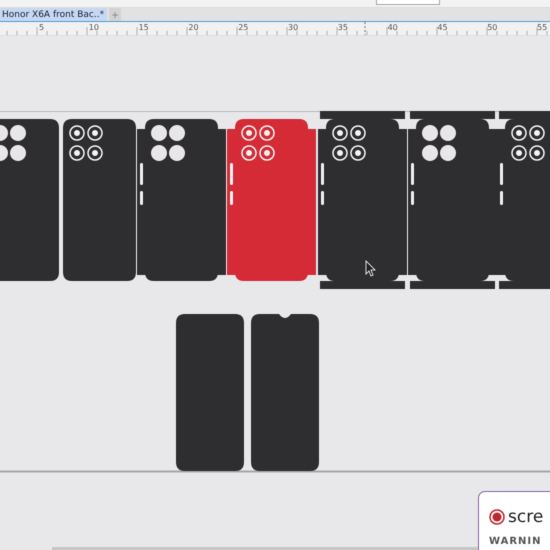  What do you see at coordinates (526, 517) in the screenshot?
I see `brand-name: scre` at bounding box center [526, 517].